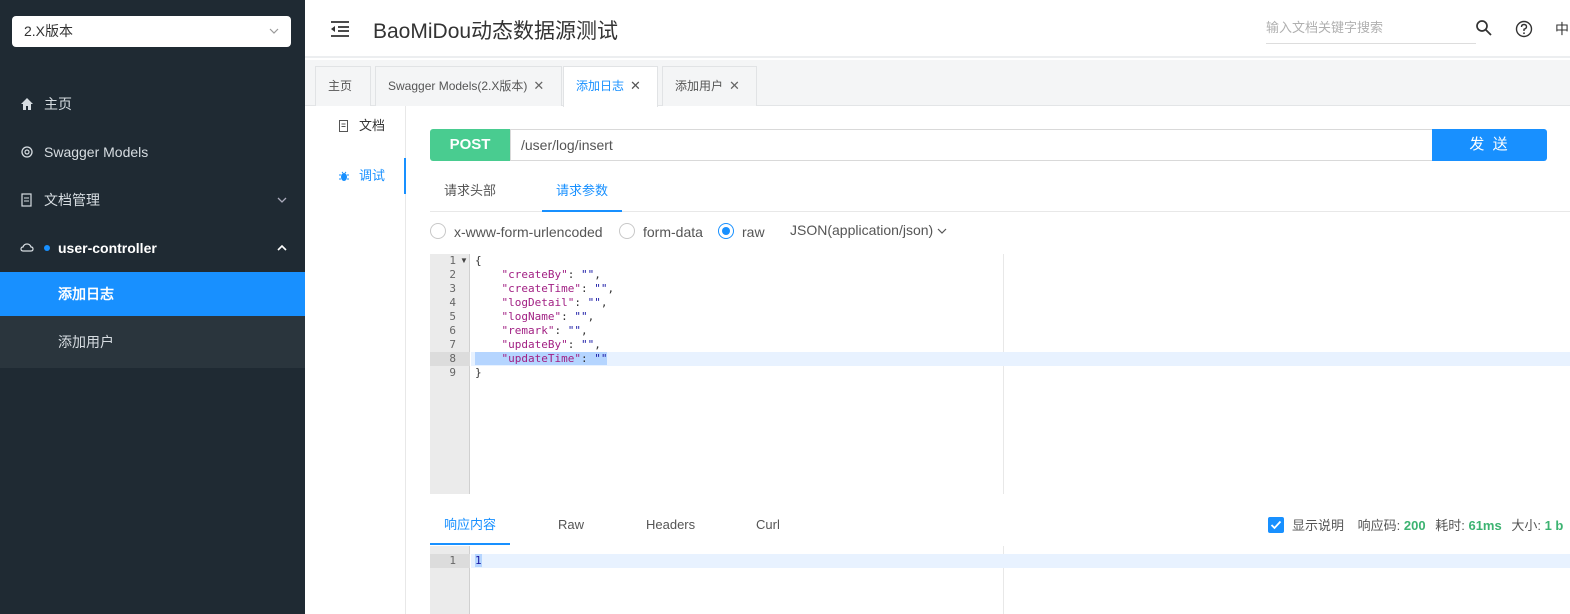 This screenshot has height=614, width=1570. I want to click on search-icon, so click(1484, 28).